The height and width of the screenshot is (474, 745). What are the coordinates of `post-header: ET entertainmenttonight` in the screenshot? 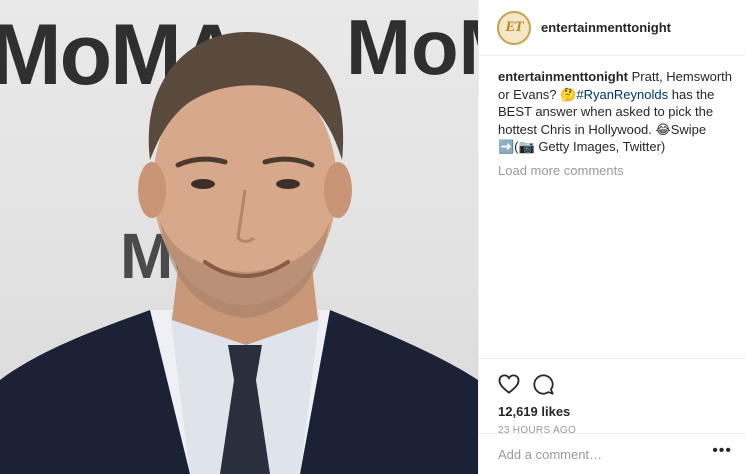 It's located at (612, 28).